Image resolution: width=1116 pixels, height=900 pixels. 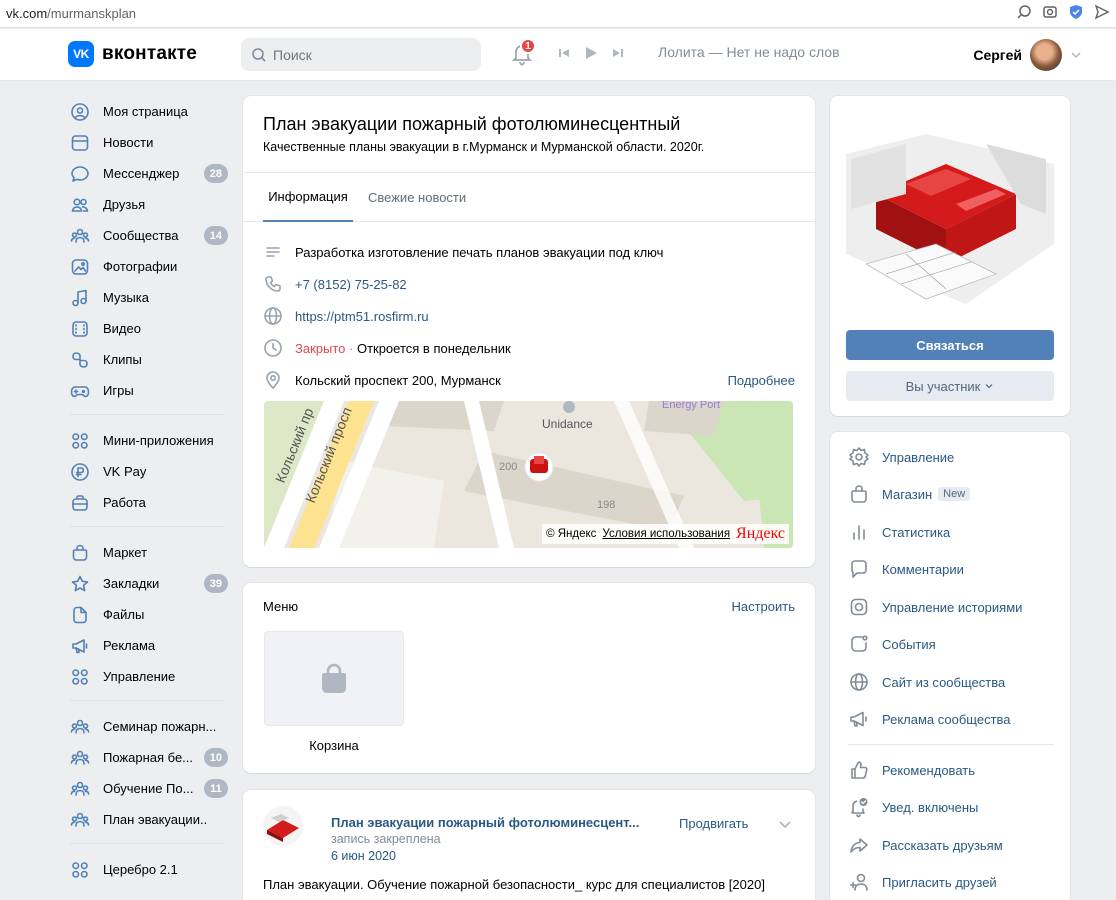 I want to click on action-manage: Управление, so click(x=953, y=457).